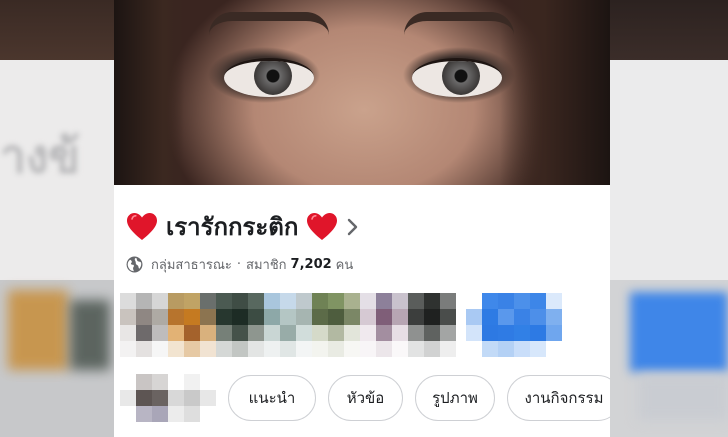 The height and width of the screenshot is (437, 728). What do you see at coordinates (269, 23) in the screenshot?
I see `cover-eyebrow-left` at bounding box center [269, 23].